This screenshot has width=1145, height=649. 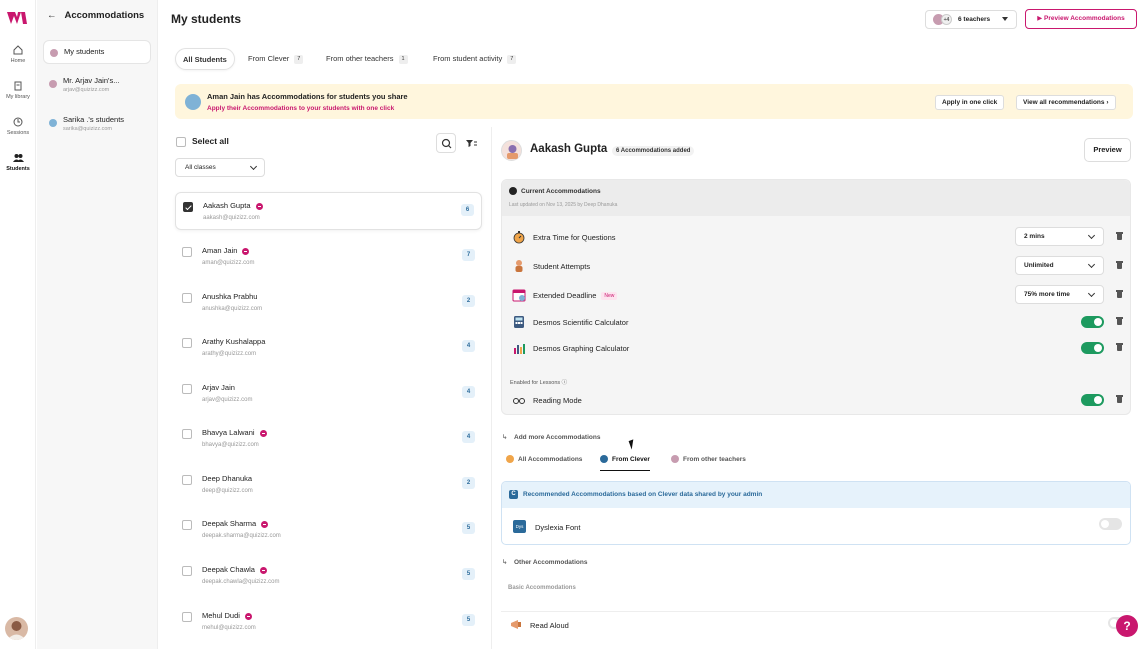 What do you see at coordinates (220, 167) in the screenshot?
I see `classes-dropdown: All classes` at bounding box center [220, 167].